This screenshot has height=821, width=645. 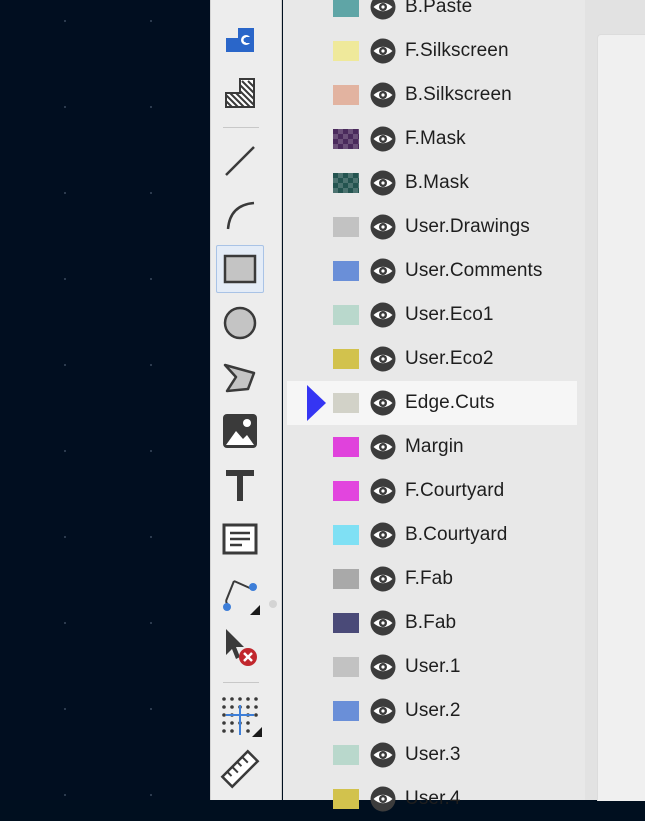 I want to click on layer-name: User.1, so click(x=433, y=666).